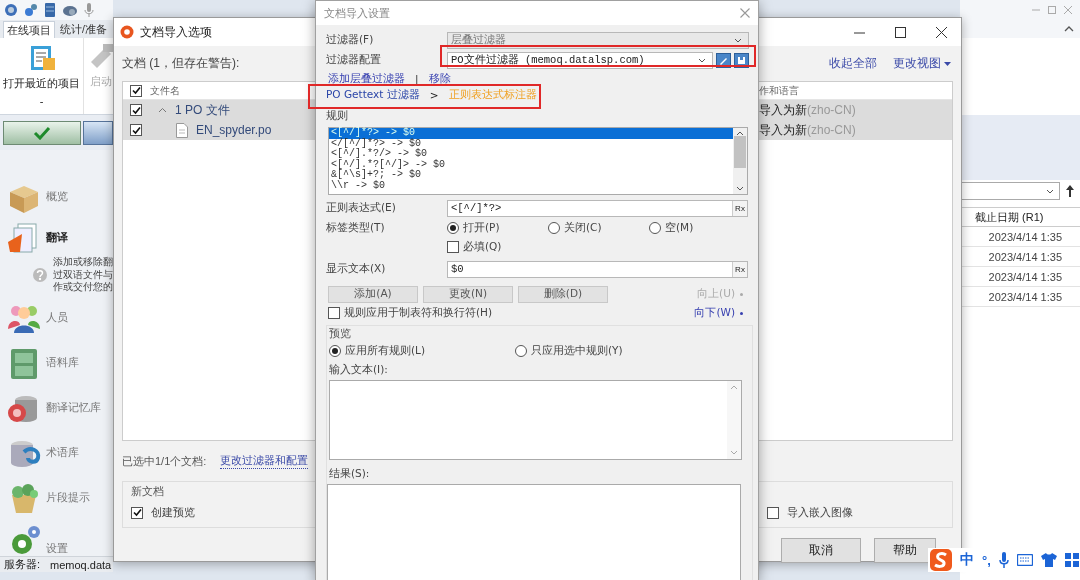 This screenshot has height=580, width=1080. I want to click on field-label: 过滤器配置, so click(354, 60).